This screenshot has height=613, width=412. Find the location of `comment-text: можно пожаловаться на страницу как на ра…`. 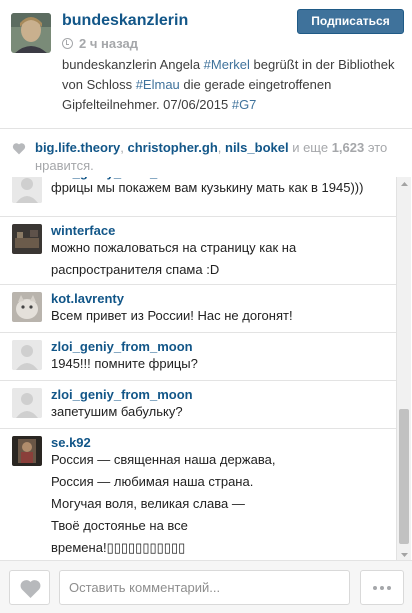

comment-text: можно пожаловаться на страницу как на ра… is located at coordinates (174, 258).